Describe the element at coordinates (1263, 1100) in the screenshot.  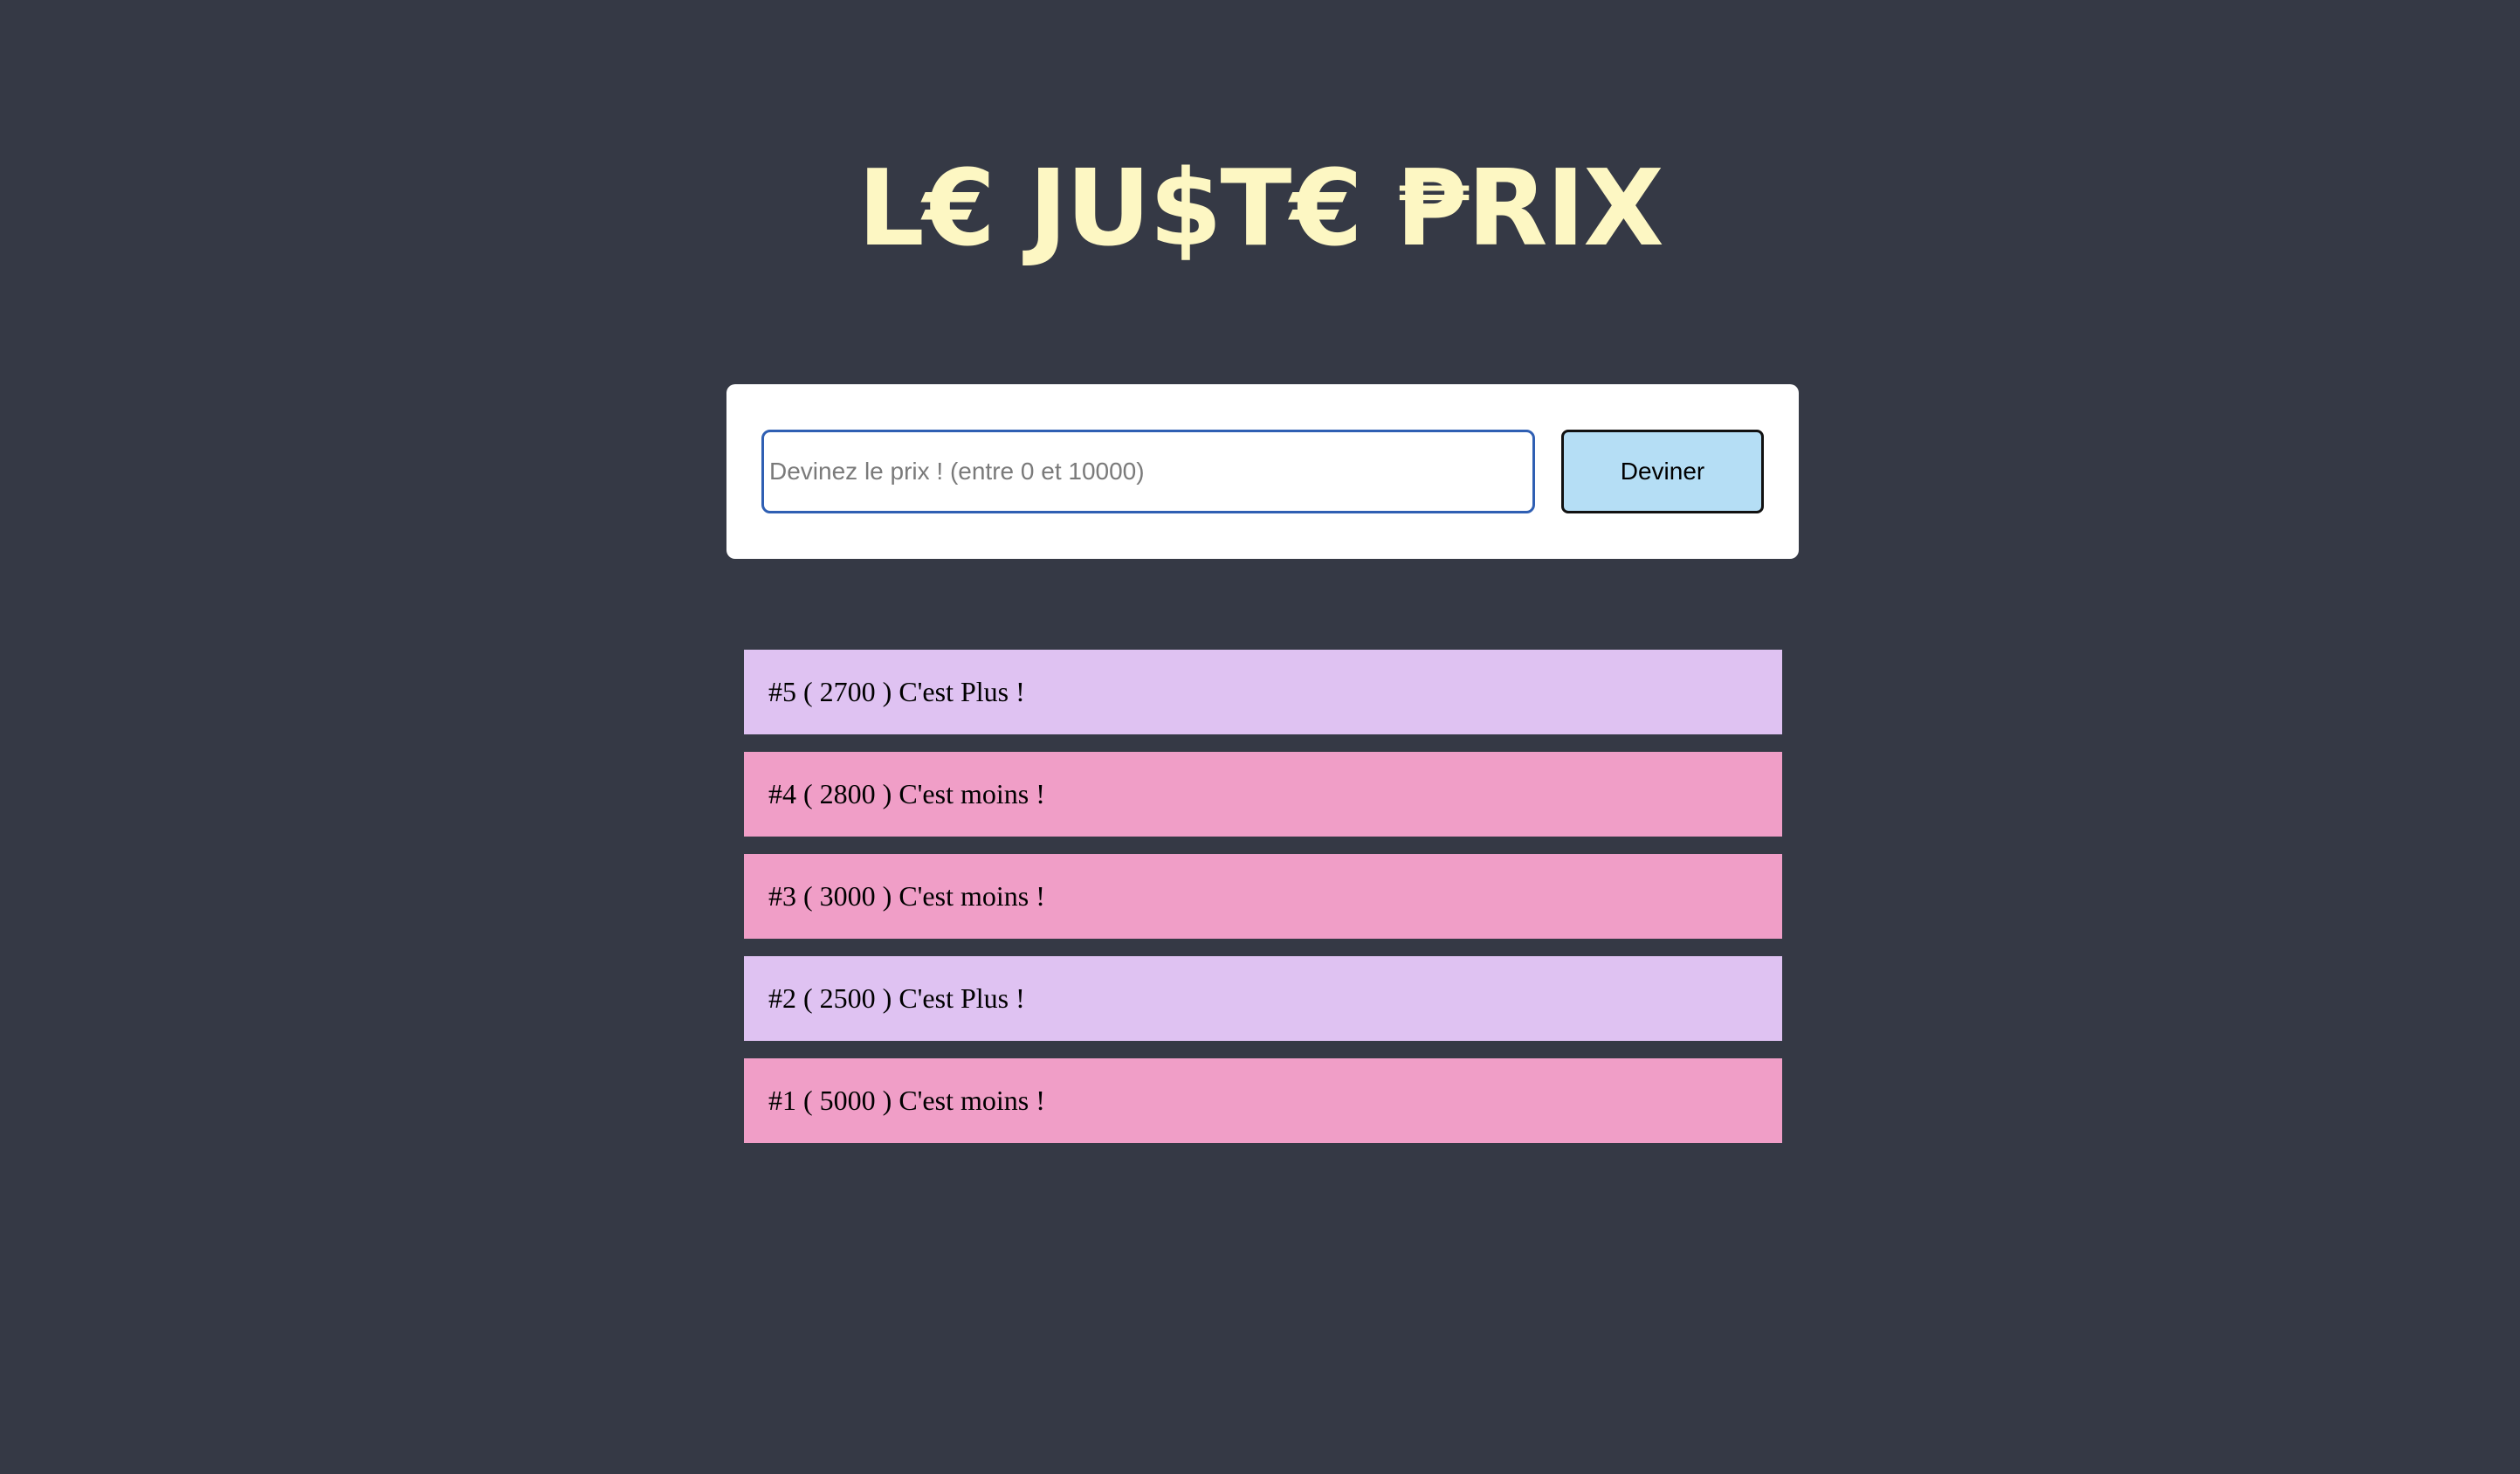
I see `history-item: #1 ( 5000 ) C'est moins !` at that location.